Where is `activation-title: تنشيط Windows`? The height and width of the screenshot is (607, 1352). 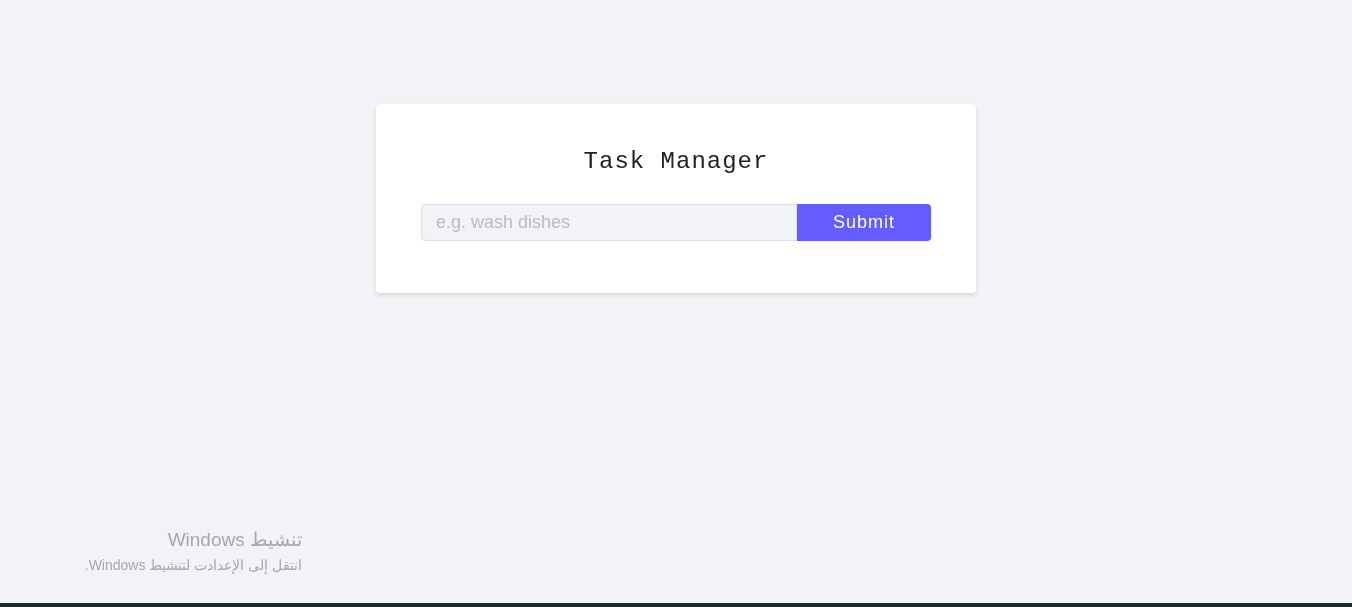 activation-title: تنشيط Windows is located at coordinates (234, 540).